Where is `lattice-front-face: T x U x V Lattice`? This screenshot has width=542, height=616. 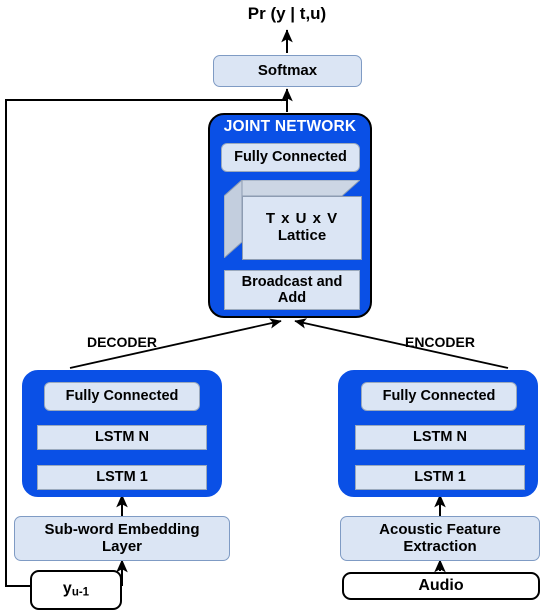
lattice-front-face: T x U x V Lattice is located at coordinates (302, 228).